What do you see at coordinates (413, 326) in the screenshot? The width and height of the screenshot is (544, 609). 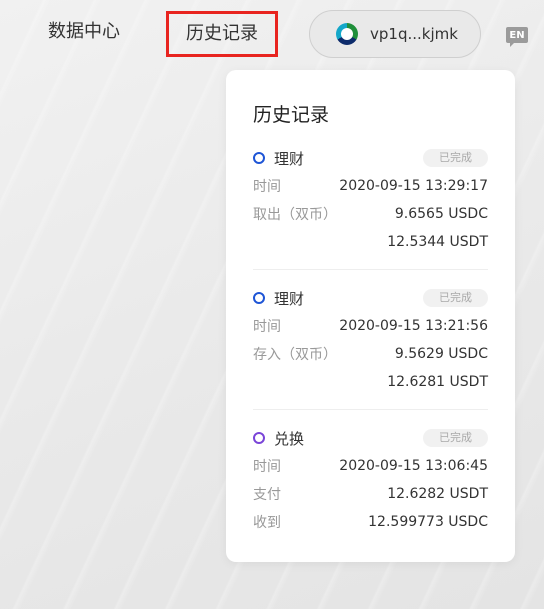 I see `time-value: 2020-09-15 13:21:56` at bounding box center [413, 326].